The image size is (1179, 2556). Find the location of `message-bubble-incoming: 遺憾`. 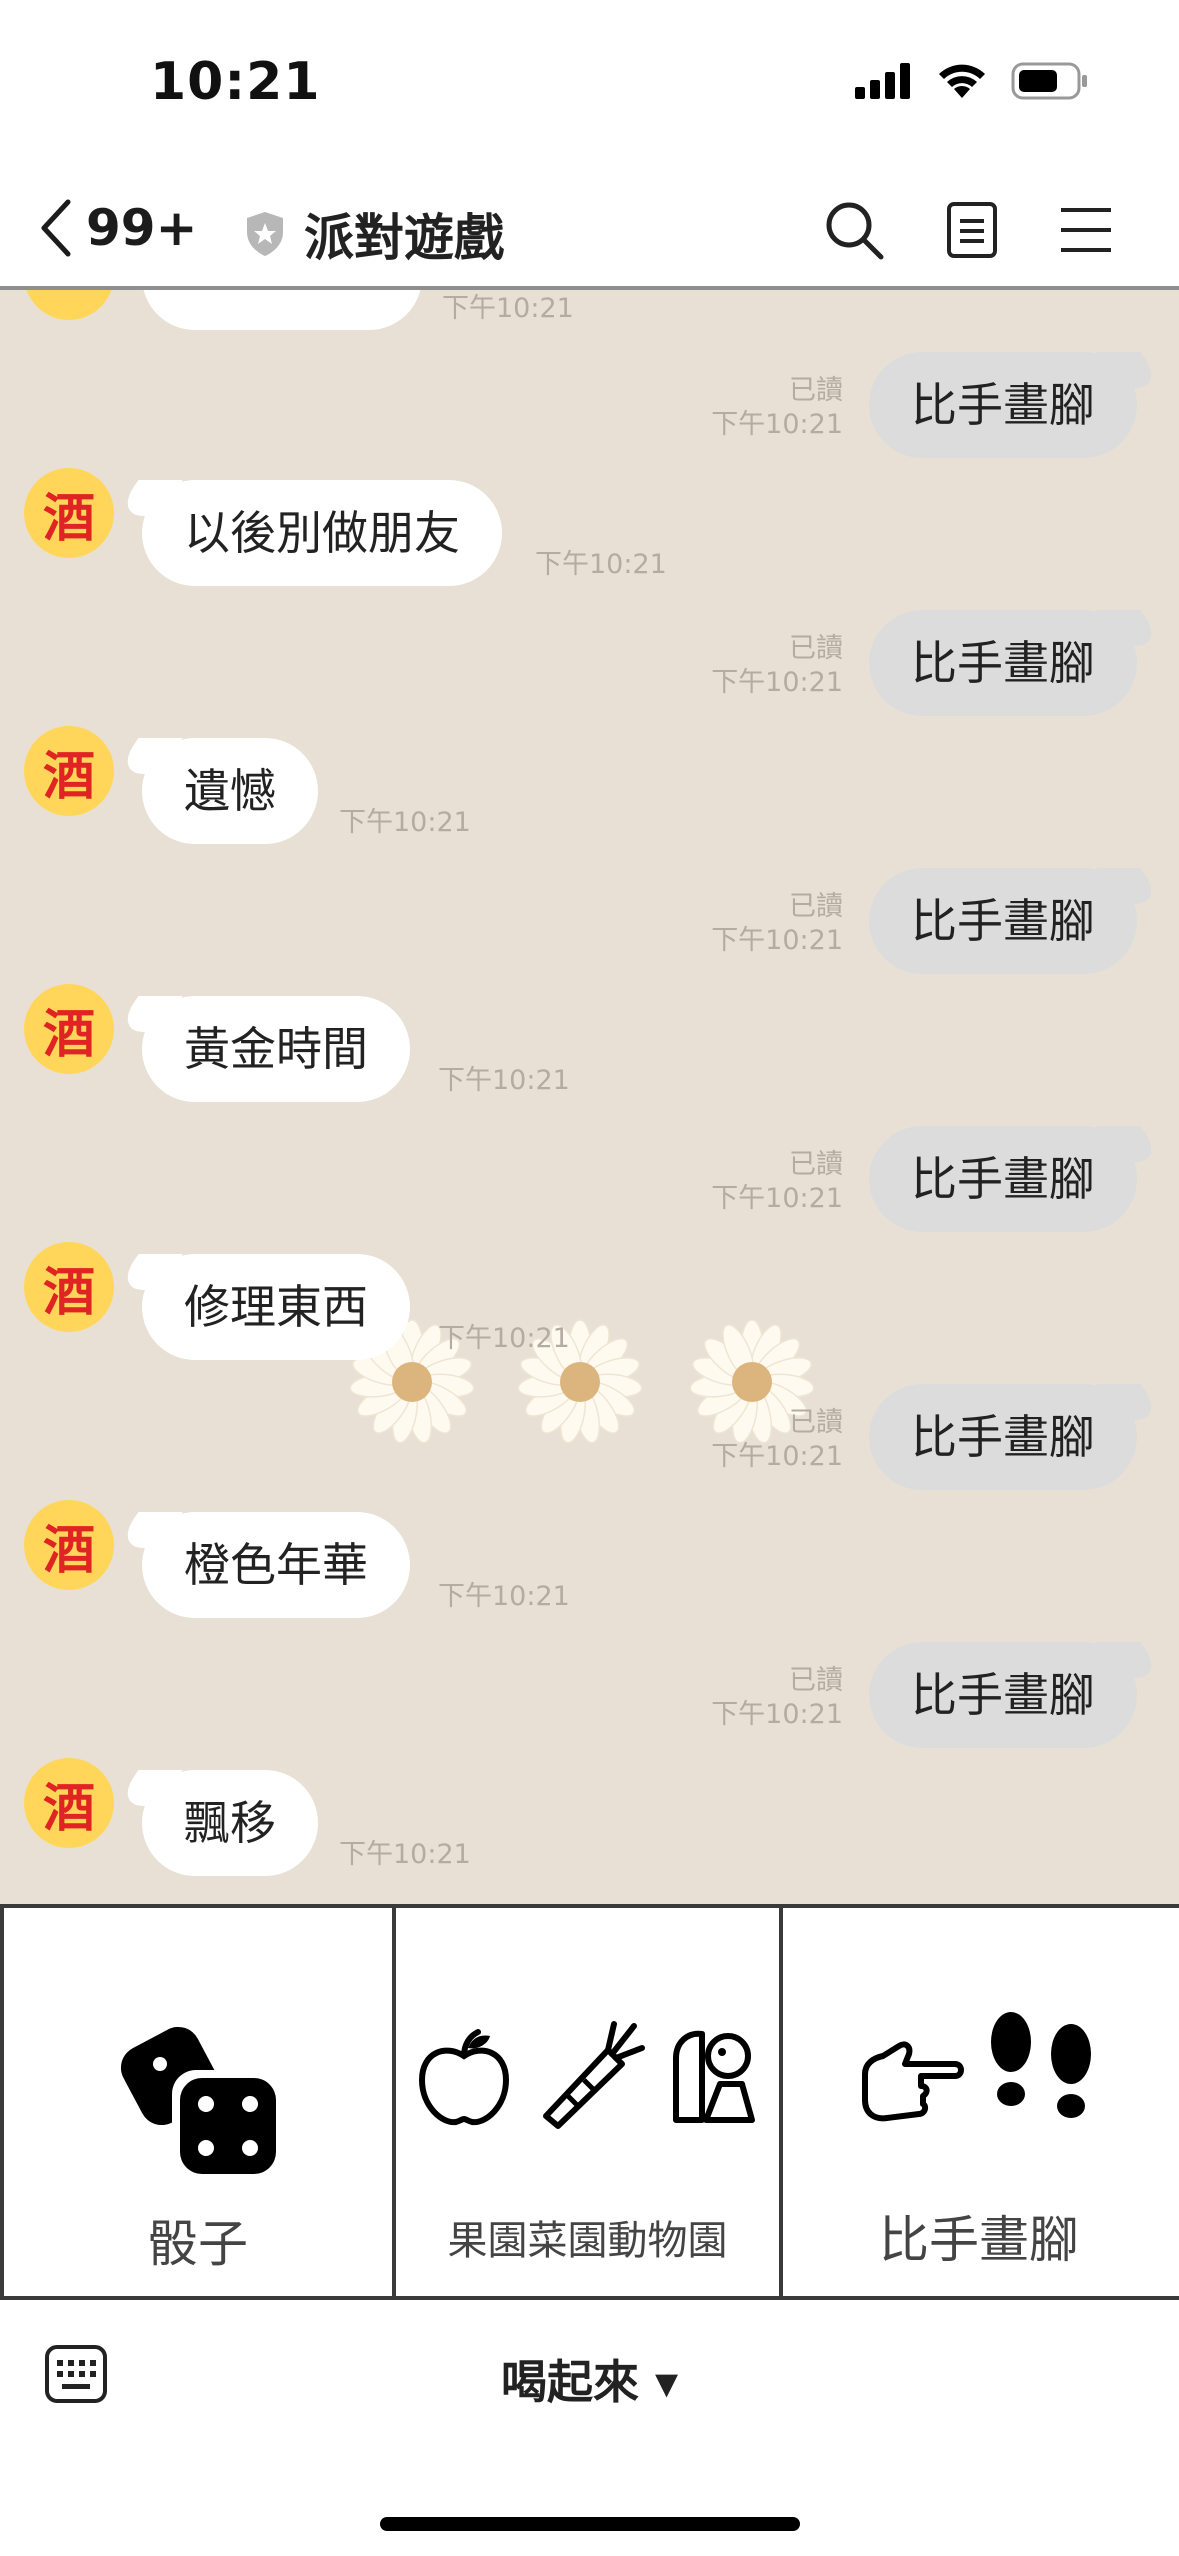

message-bubble-incoming: 遺憾 is located at coordinates (230, 791).